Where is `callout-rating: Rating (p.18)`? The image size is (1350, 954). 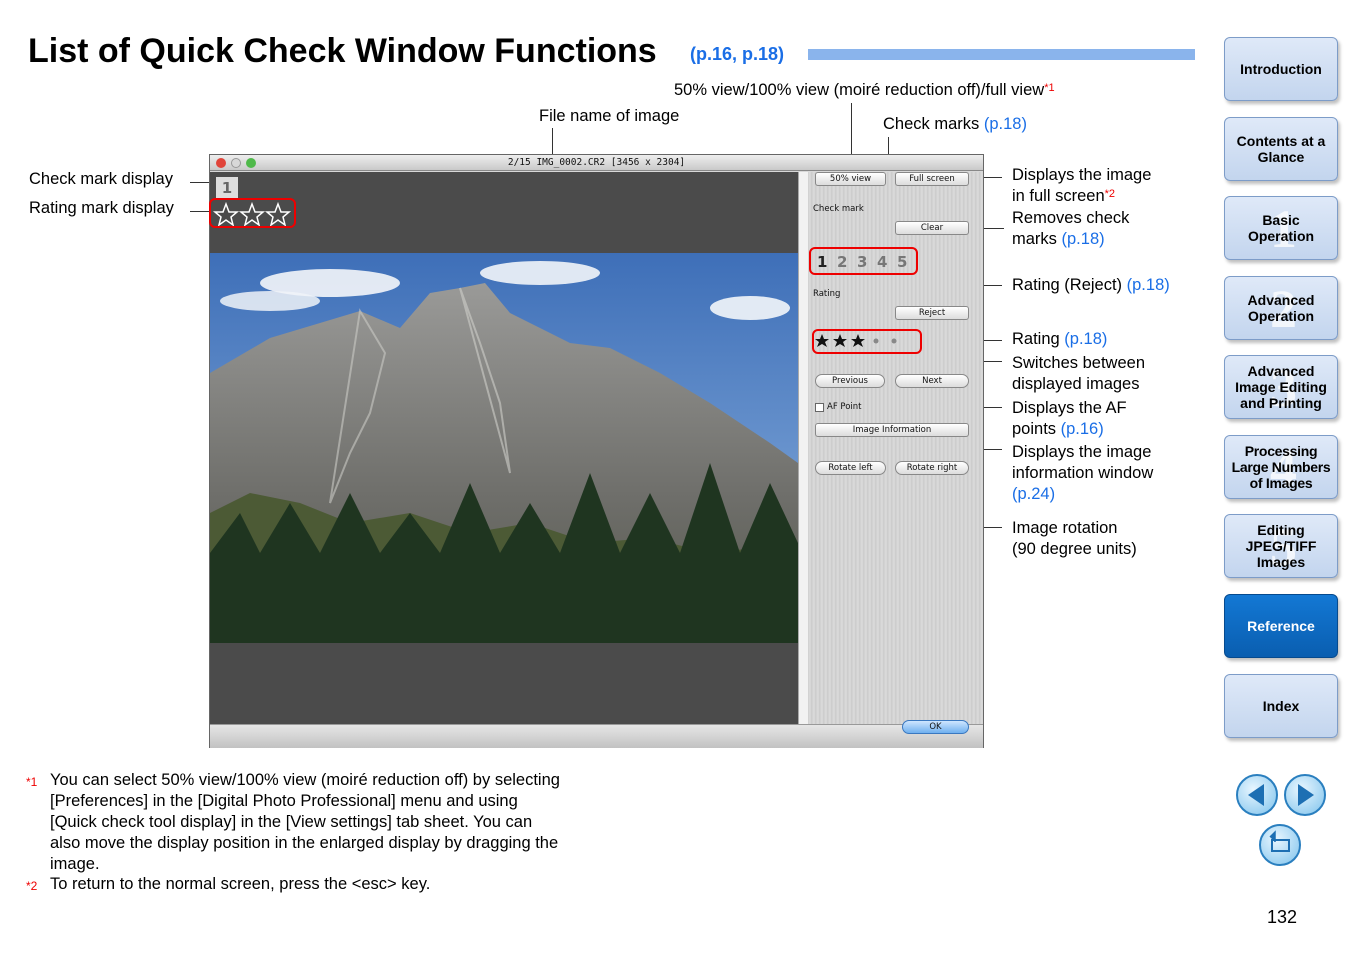
callout-rating: Rating (p.18) is located at coordinates (1060, 339).